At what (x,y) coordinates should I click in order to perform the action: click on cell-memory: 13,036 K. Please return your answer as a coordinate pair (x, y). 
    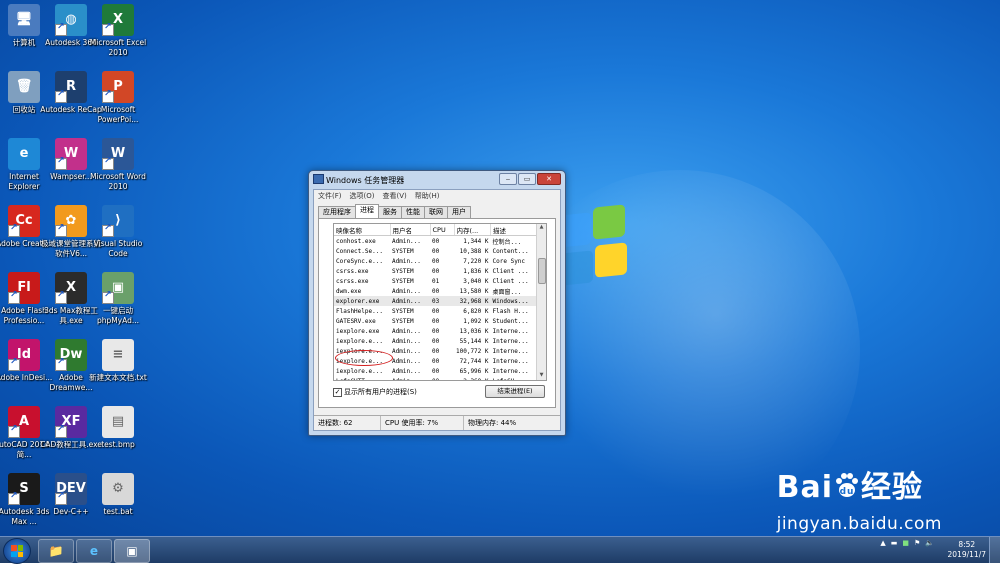
    Looking at the image, I should click on (474, 331).